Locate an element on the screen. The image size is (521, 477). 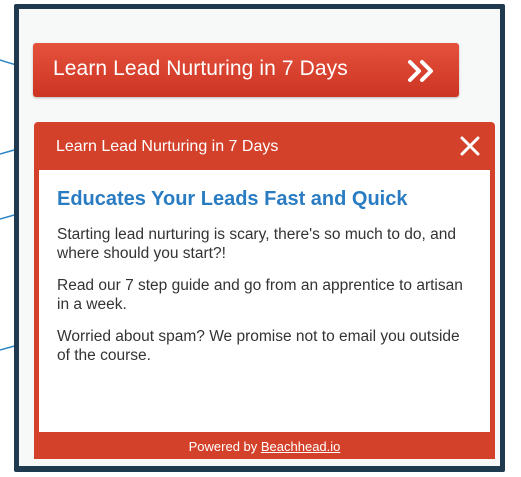
cta-label: Learn Lead Nurturing in 7 Days is located at coordinates (200, 68).